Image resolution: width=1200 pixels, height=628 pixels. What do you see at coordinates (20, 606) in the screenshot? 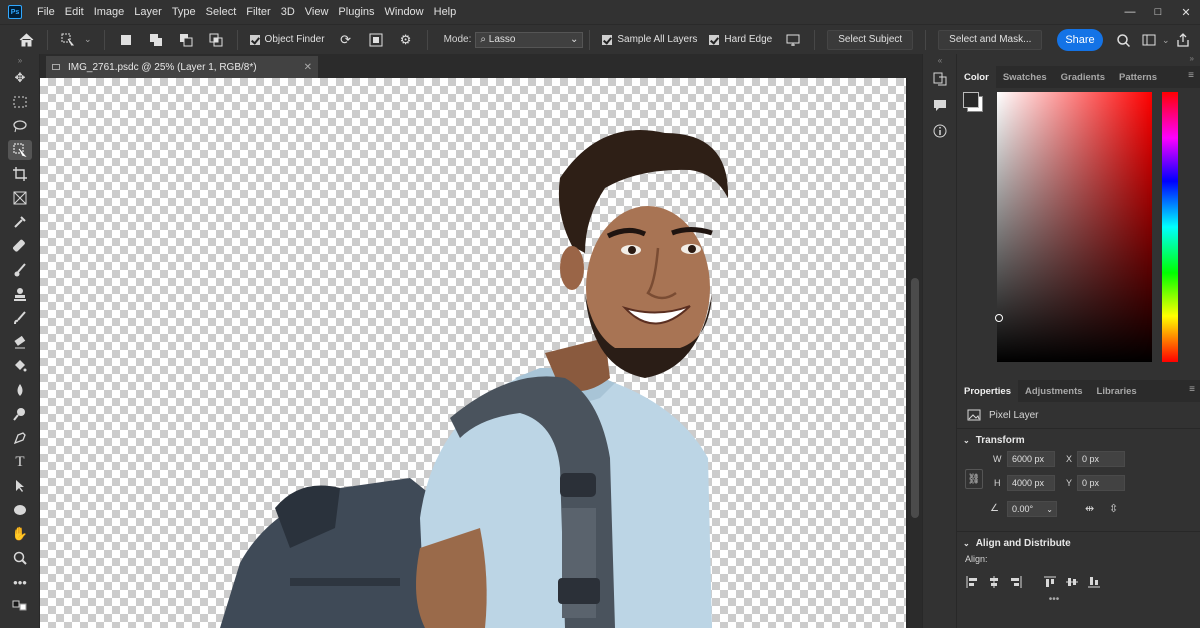
I see `foreground-background-colors-icon` at bounding box center [20, 606].